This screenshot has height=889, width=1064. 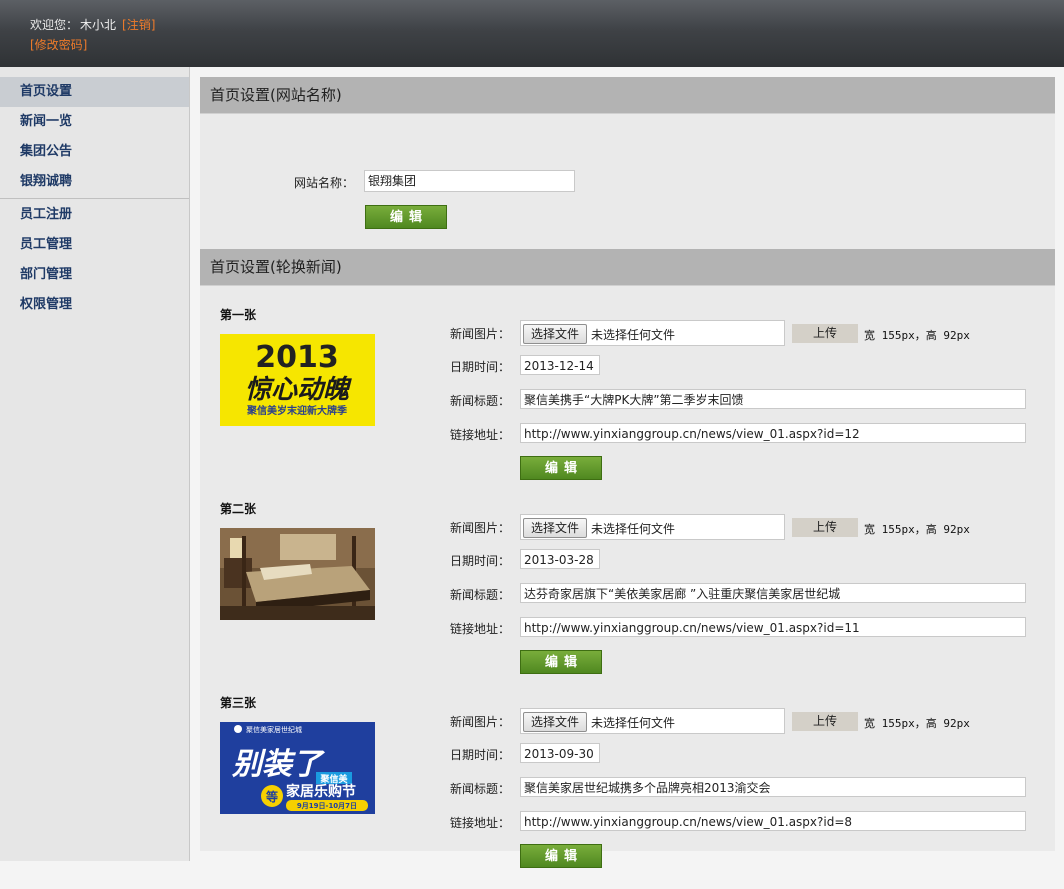 I want to click on sidebar-item-group-notice: 集团公告, so click(x=94, y=152).